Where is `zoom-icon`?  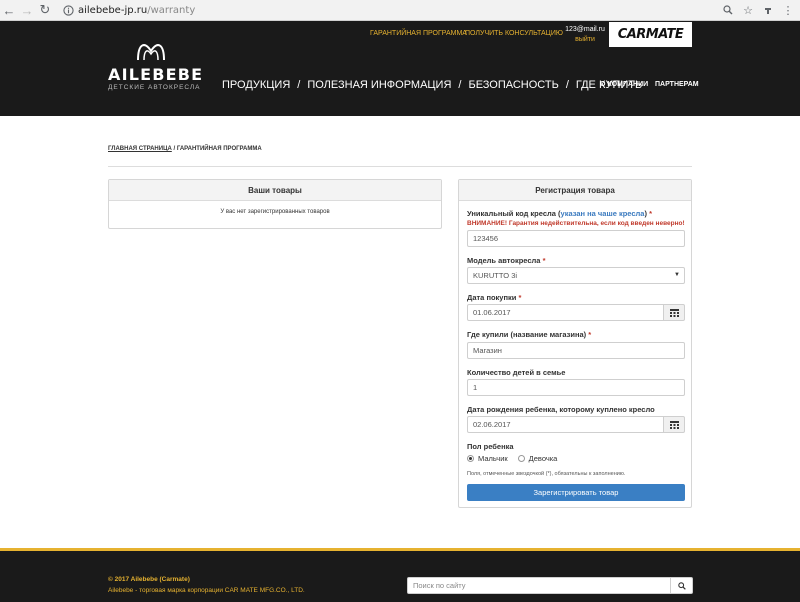
zoom-icon is located at coordinates (728, 10).